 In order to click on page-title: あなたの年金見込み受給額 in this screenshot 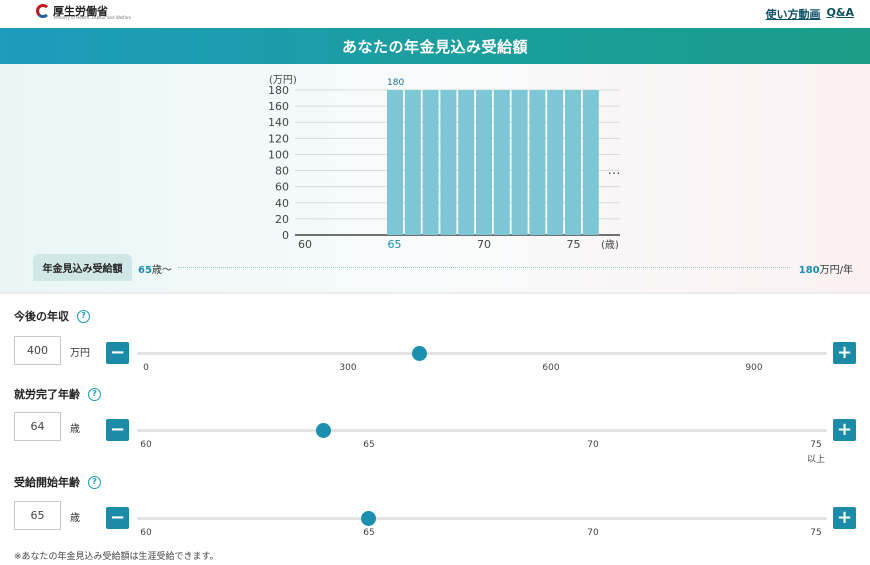, I will do `click(434, 46)`.